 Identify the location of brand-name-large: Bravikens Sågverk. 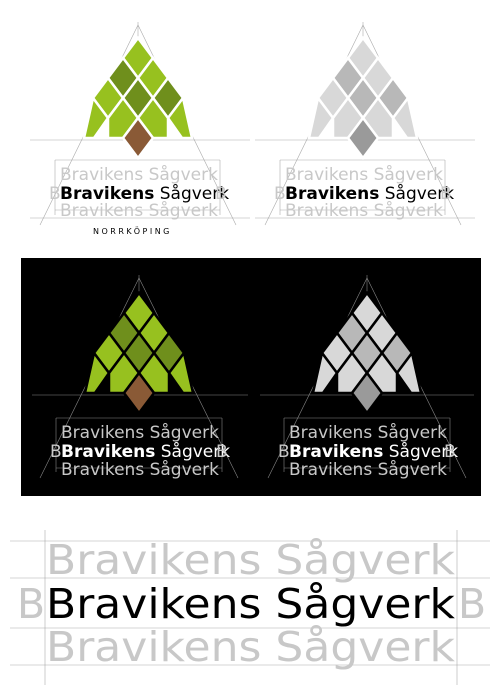
(250, 604).